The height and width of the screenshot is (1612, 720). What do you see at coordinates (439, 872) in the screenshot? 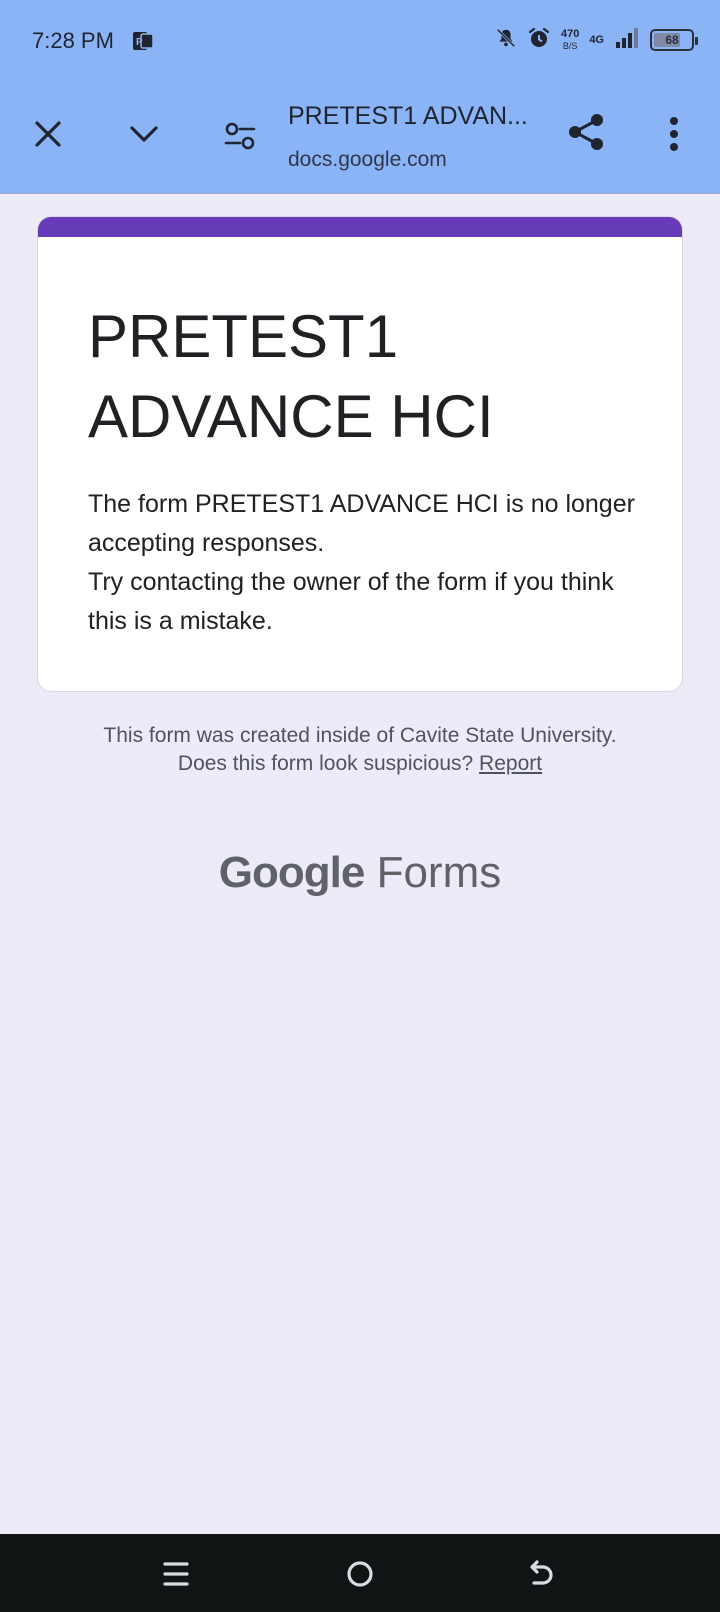
I see `brand-forms: Forms` at bounding box center [439, 872].